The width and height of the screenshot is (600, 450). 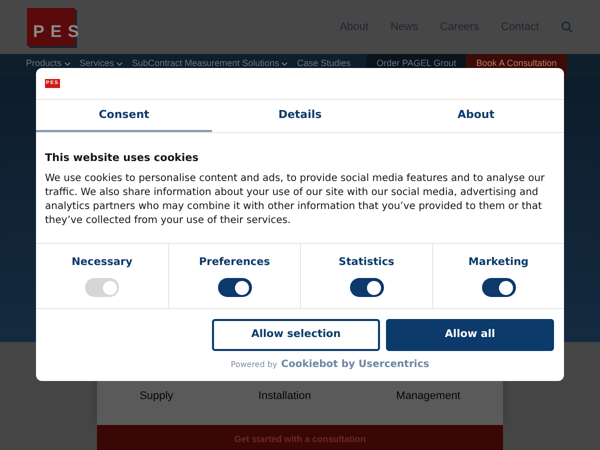 What do you see at coordinates (48, 63) in the screenshot?
I see `nav-link: Products` at bounding box center [48, 63].